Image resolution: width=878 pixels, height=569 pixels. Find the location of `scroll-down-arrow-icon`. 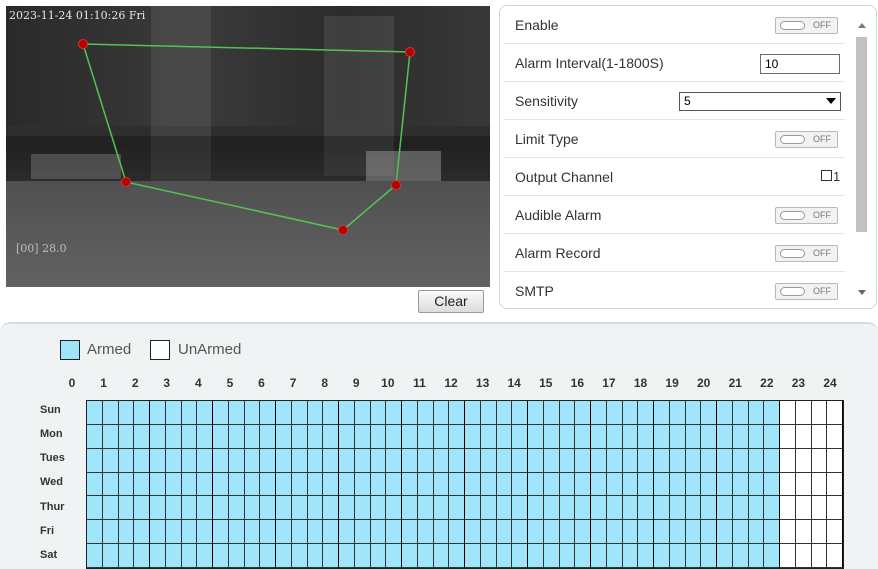

scroll-down-arrow-icon is located at coordinates (862, 292).